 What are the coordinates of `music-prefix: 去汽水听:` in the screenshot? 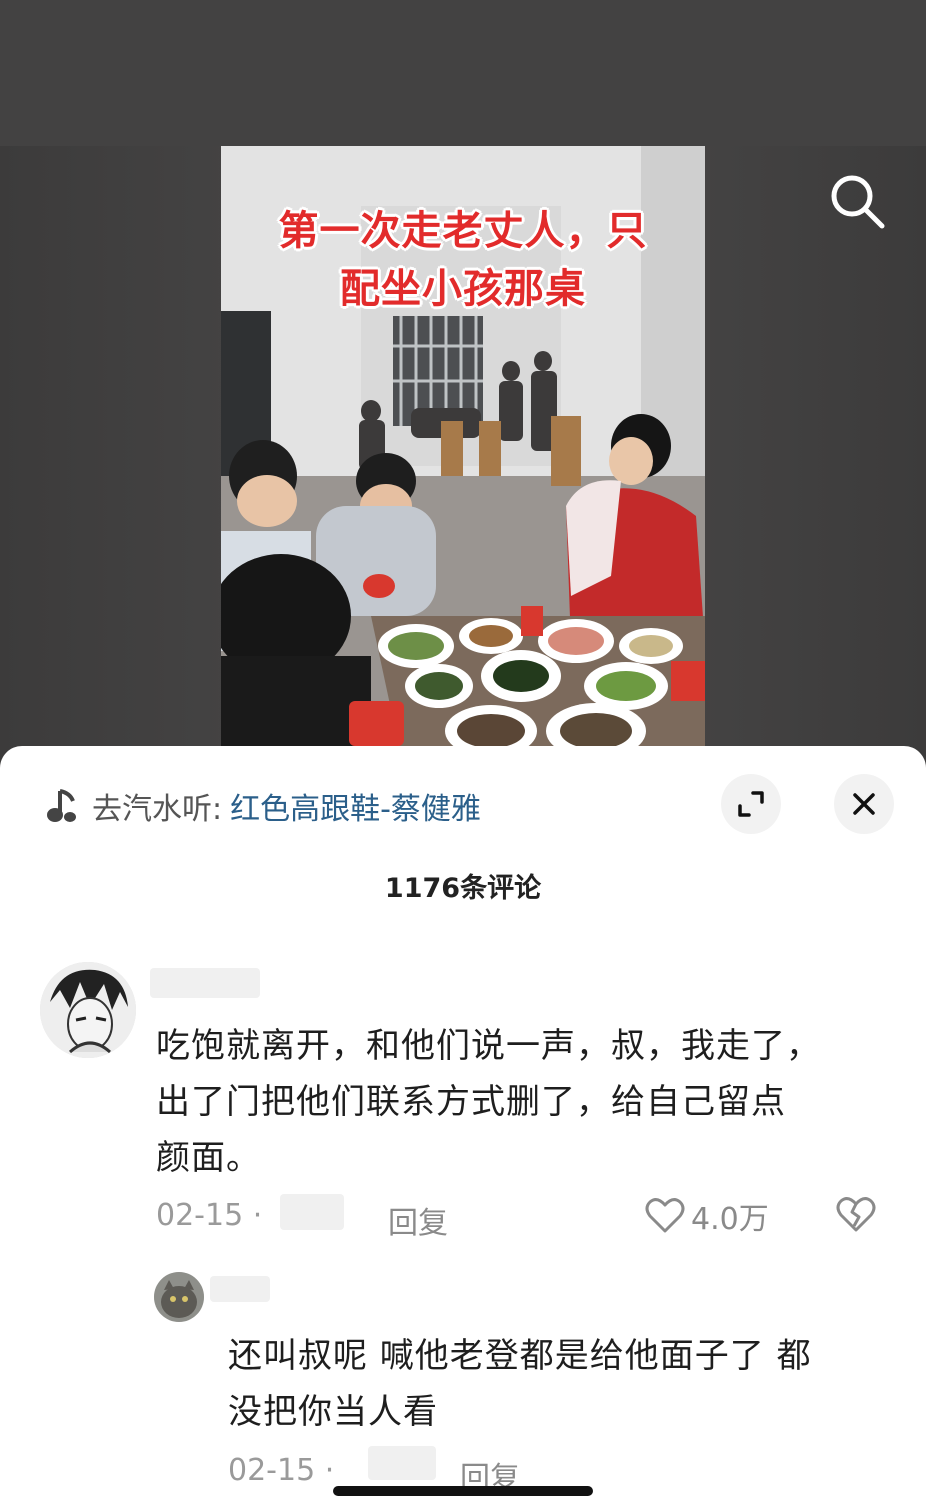 It's located at (157, 809).